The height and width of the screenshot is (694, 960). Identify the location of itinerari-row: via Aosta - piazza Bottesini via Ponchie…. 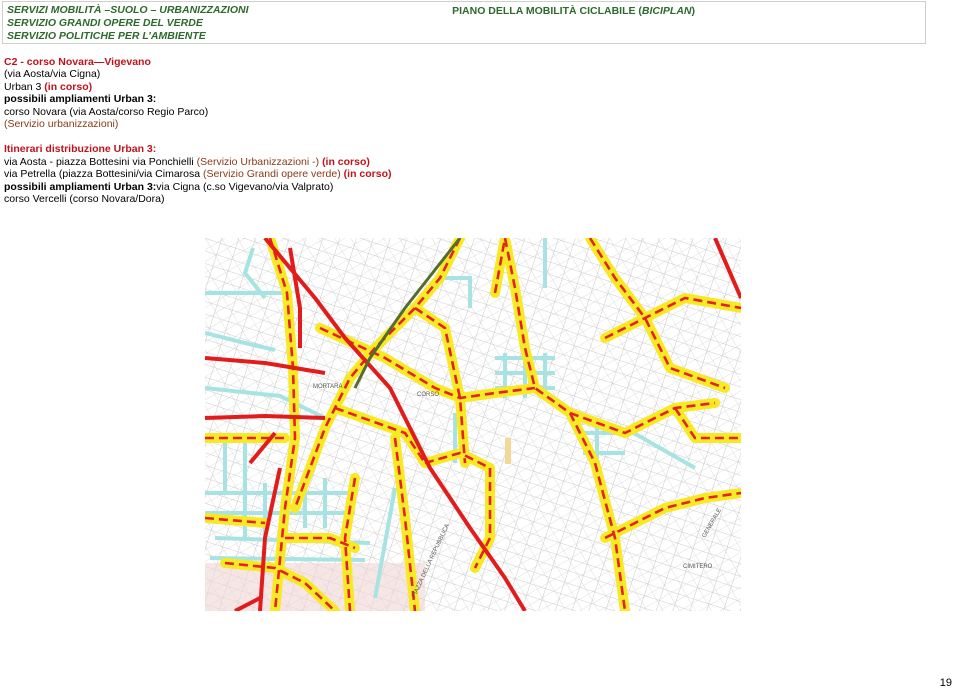
(187, 162).